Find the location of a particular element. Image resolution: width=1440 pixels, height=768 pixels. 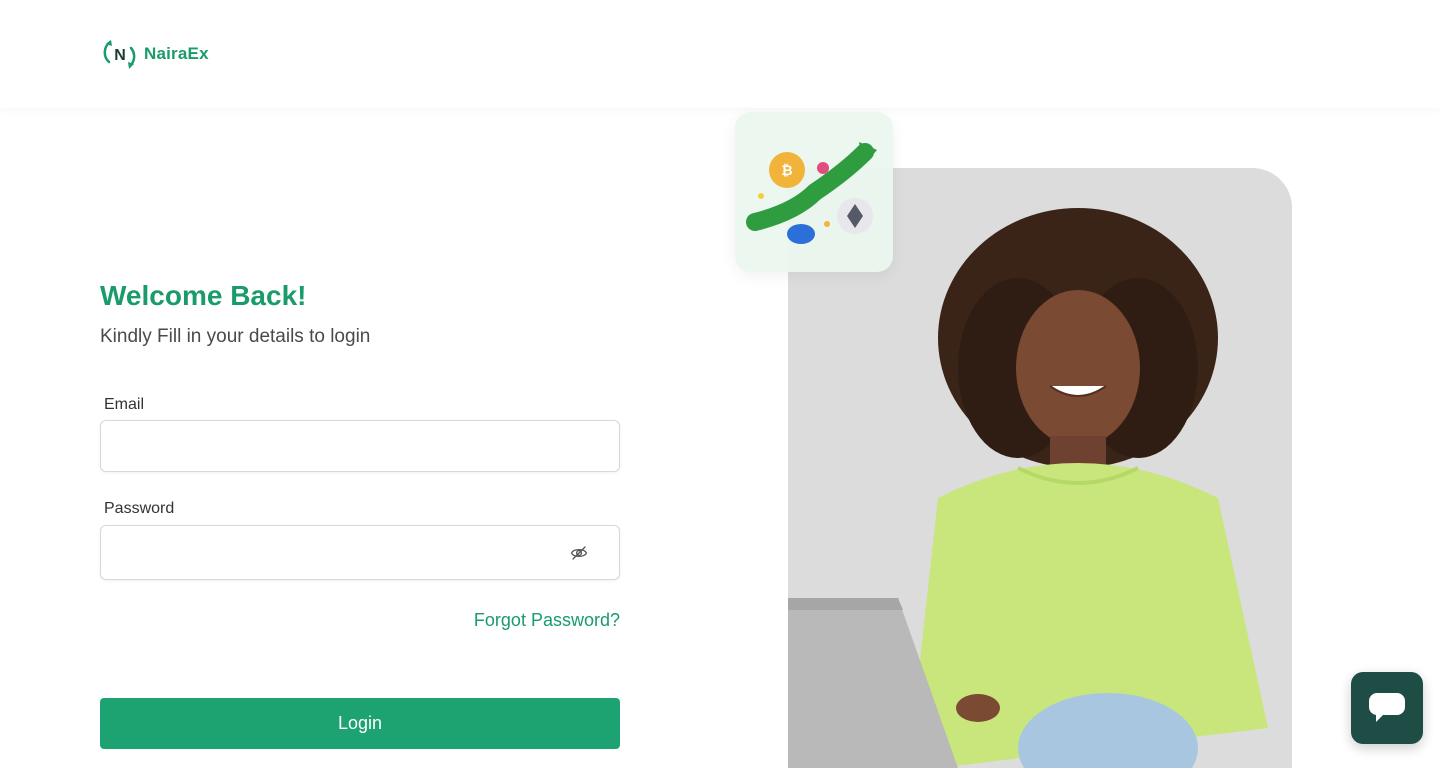

crypto-growth-graphic: ₿ is located at coordinates (811, 193).